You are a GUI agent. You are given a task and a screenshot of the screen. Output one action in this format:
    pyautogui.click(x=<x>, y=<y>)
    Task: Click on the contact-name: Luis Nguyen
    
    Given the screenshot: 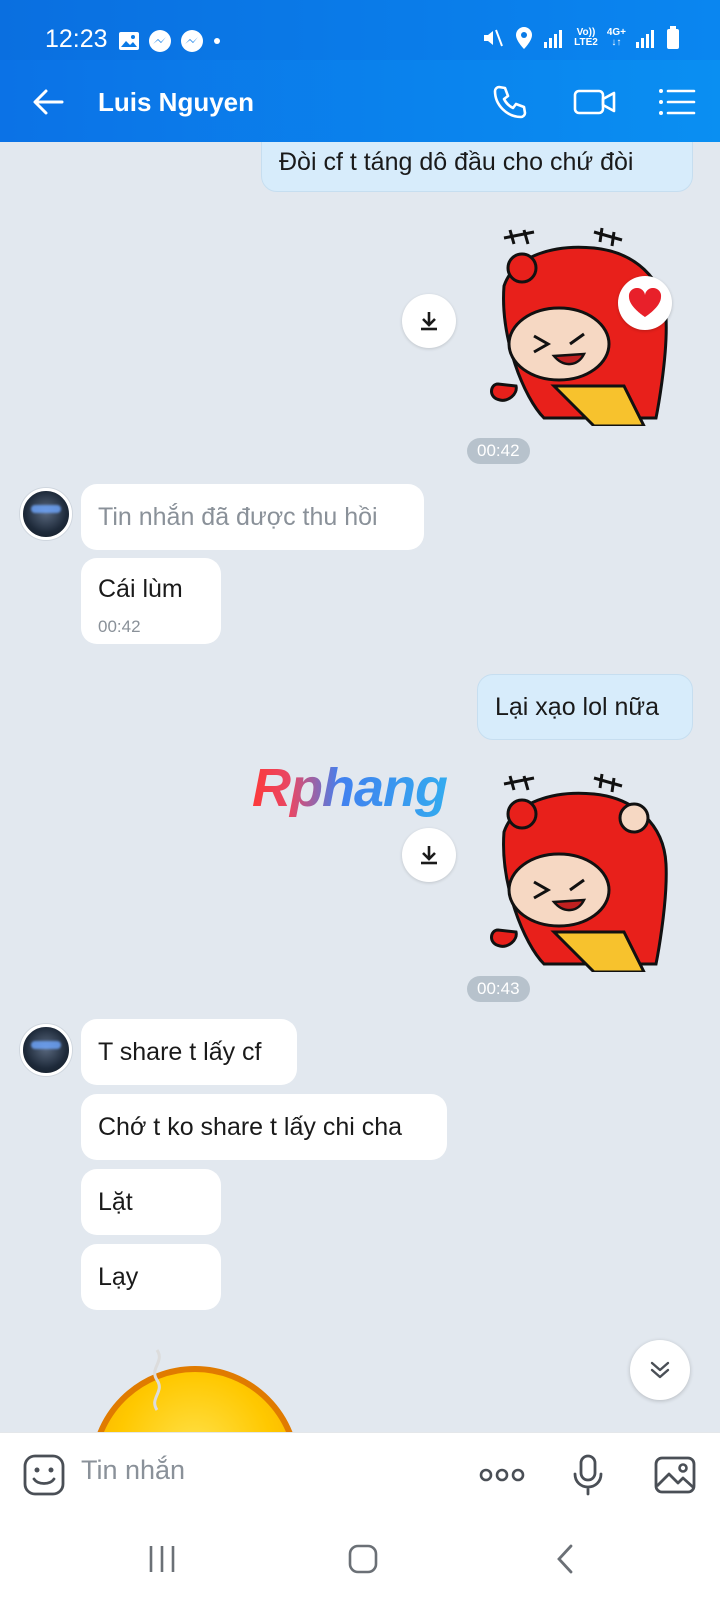 What is the action you would take?
    pyautogui.click(x=176, y=102)
    